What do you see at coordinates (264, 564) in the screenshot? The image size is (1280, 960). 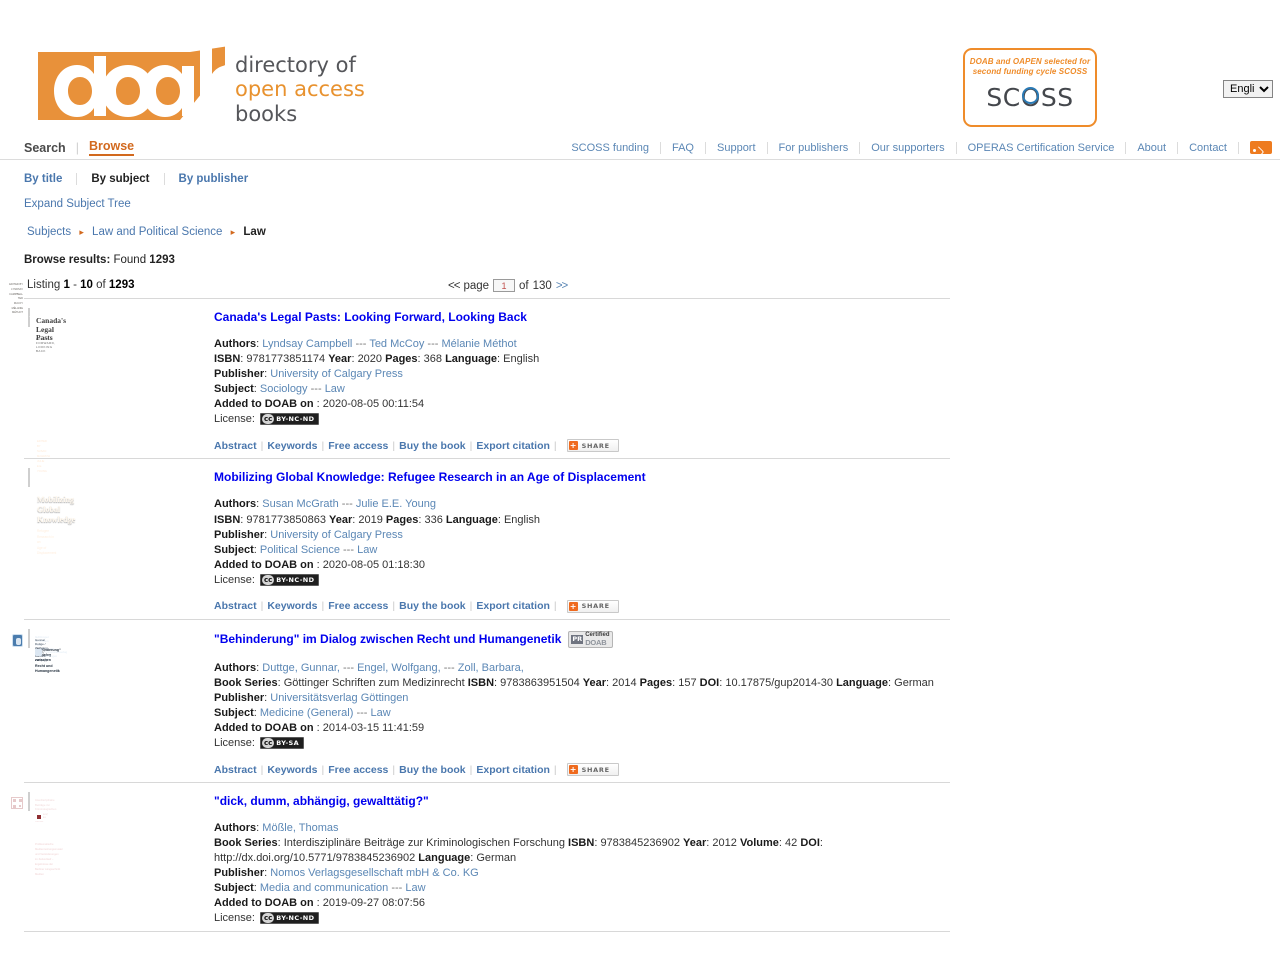 I see `added-label: Added to DOAB on` at bounding box center [264, 564].